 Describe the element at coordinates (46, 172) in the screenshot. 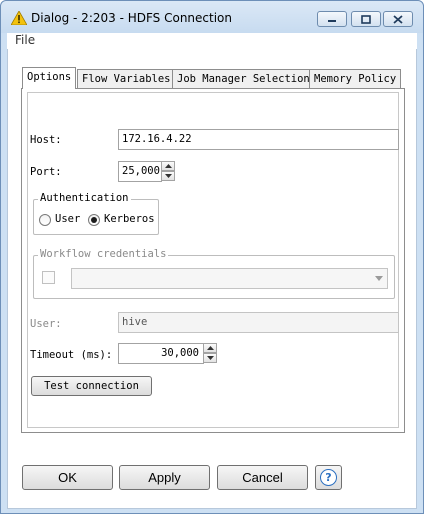

I see `port-label: Port:` at that location.